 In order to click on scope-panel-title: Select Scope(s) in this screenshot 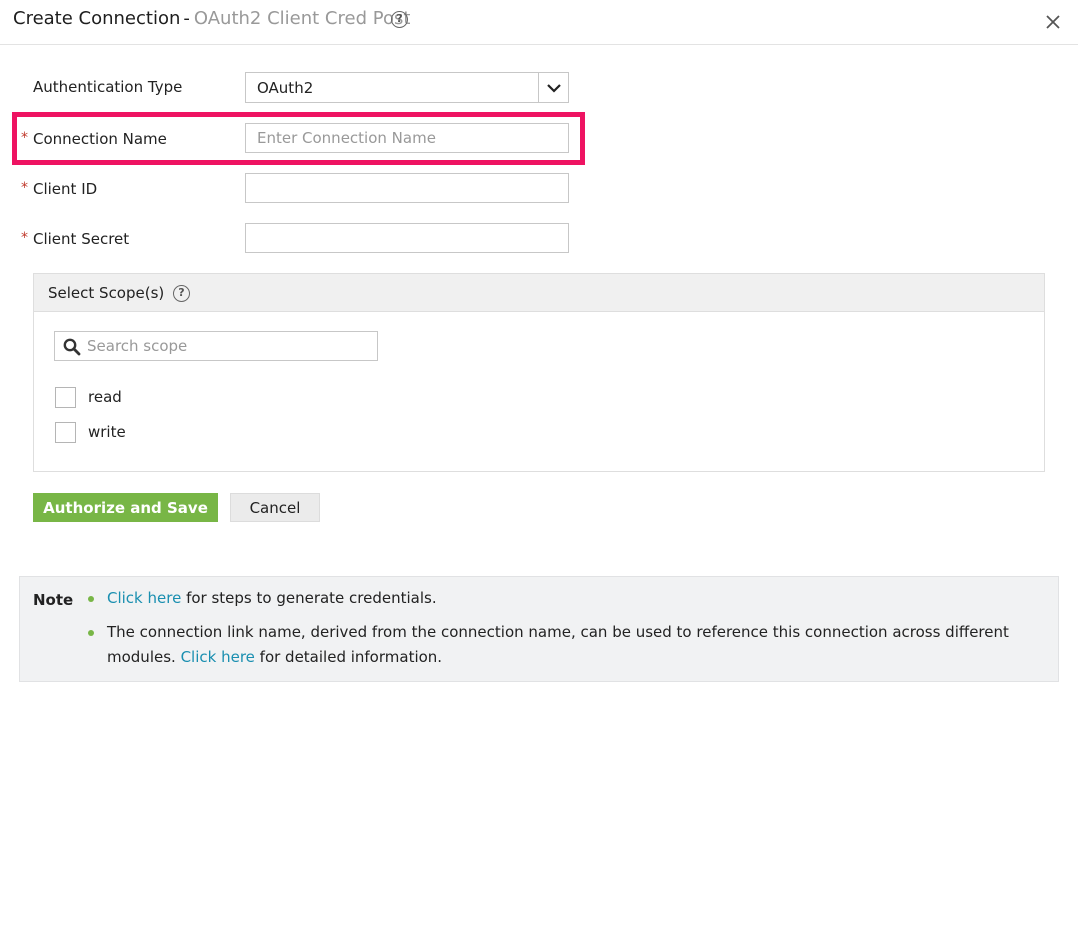, I will do `click(106, 293)`.